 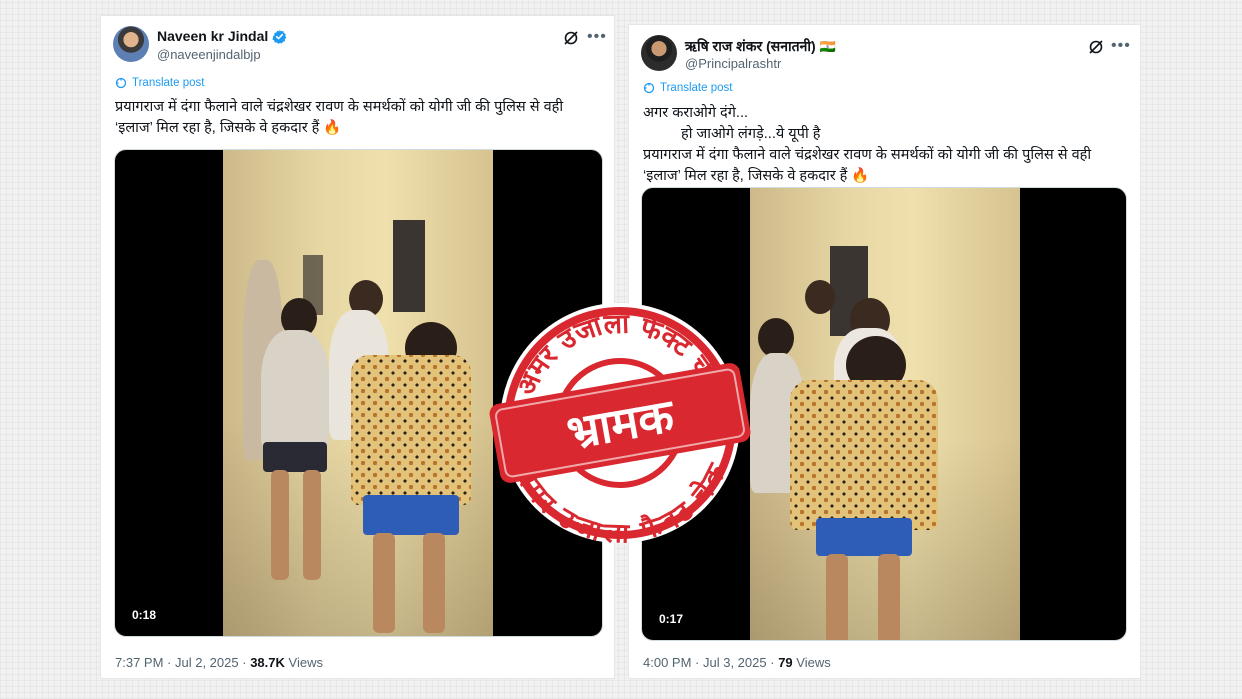 I want to click on post-text-line: हो जाओगे लंगड़े...ये यूपी है, so click(x=751, y=134).